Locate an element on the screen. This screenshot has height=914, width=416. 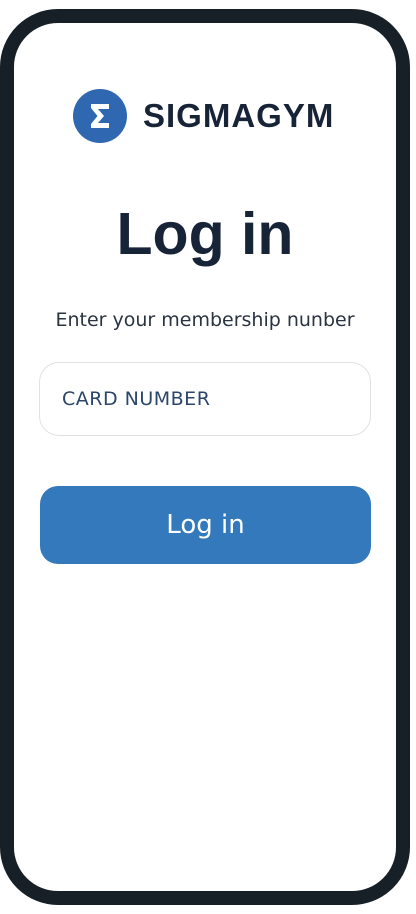
page-title: Log in is located at coordinates (205, 234).